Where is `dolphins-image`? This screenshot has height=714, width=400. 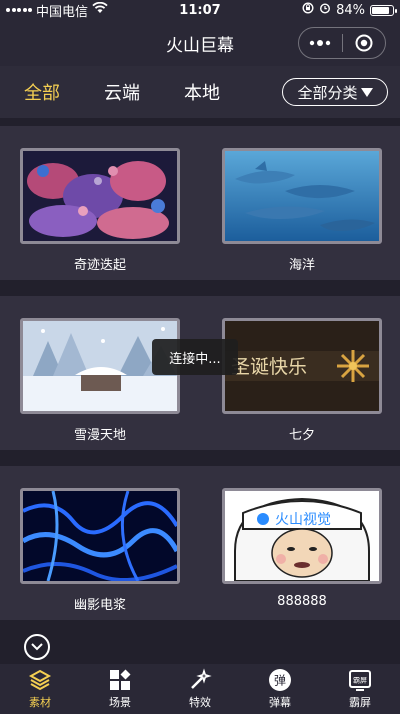 dolphins-image is located at coordinates (302, 196).